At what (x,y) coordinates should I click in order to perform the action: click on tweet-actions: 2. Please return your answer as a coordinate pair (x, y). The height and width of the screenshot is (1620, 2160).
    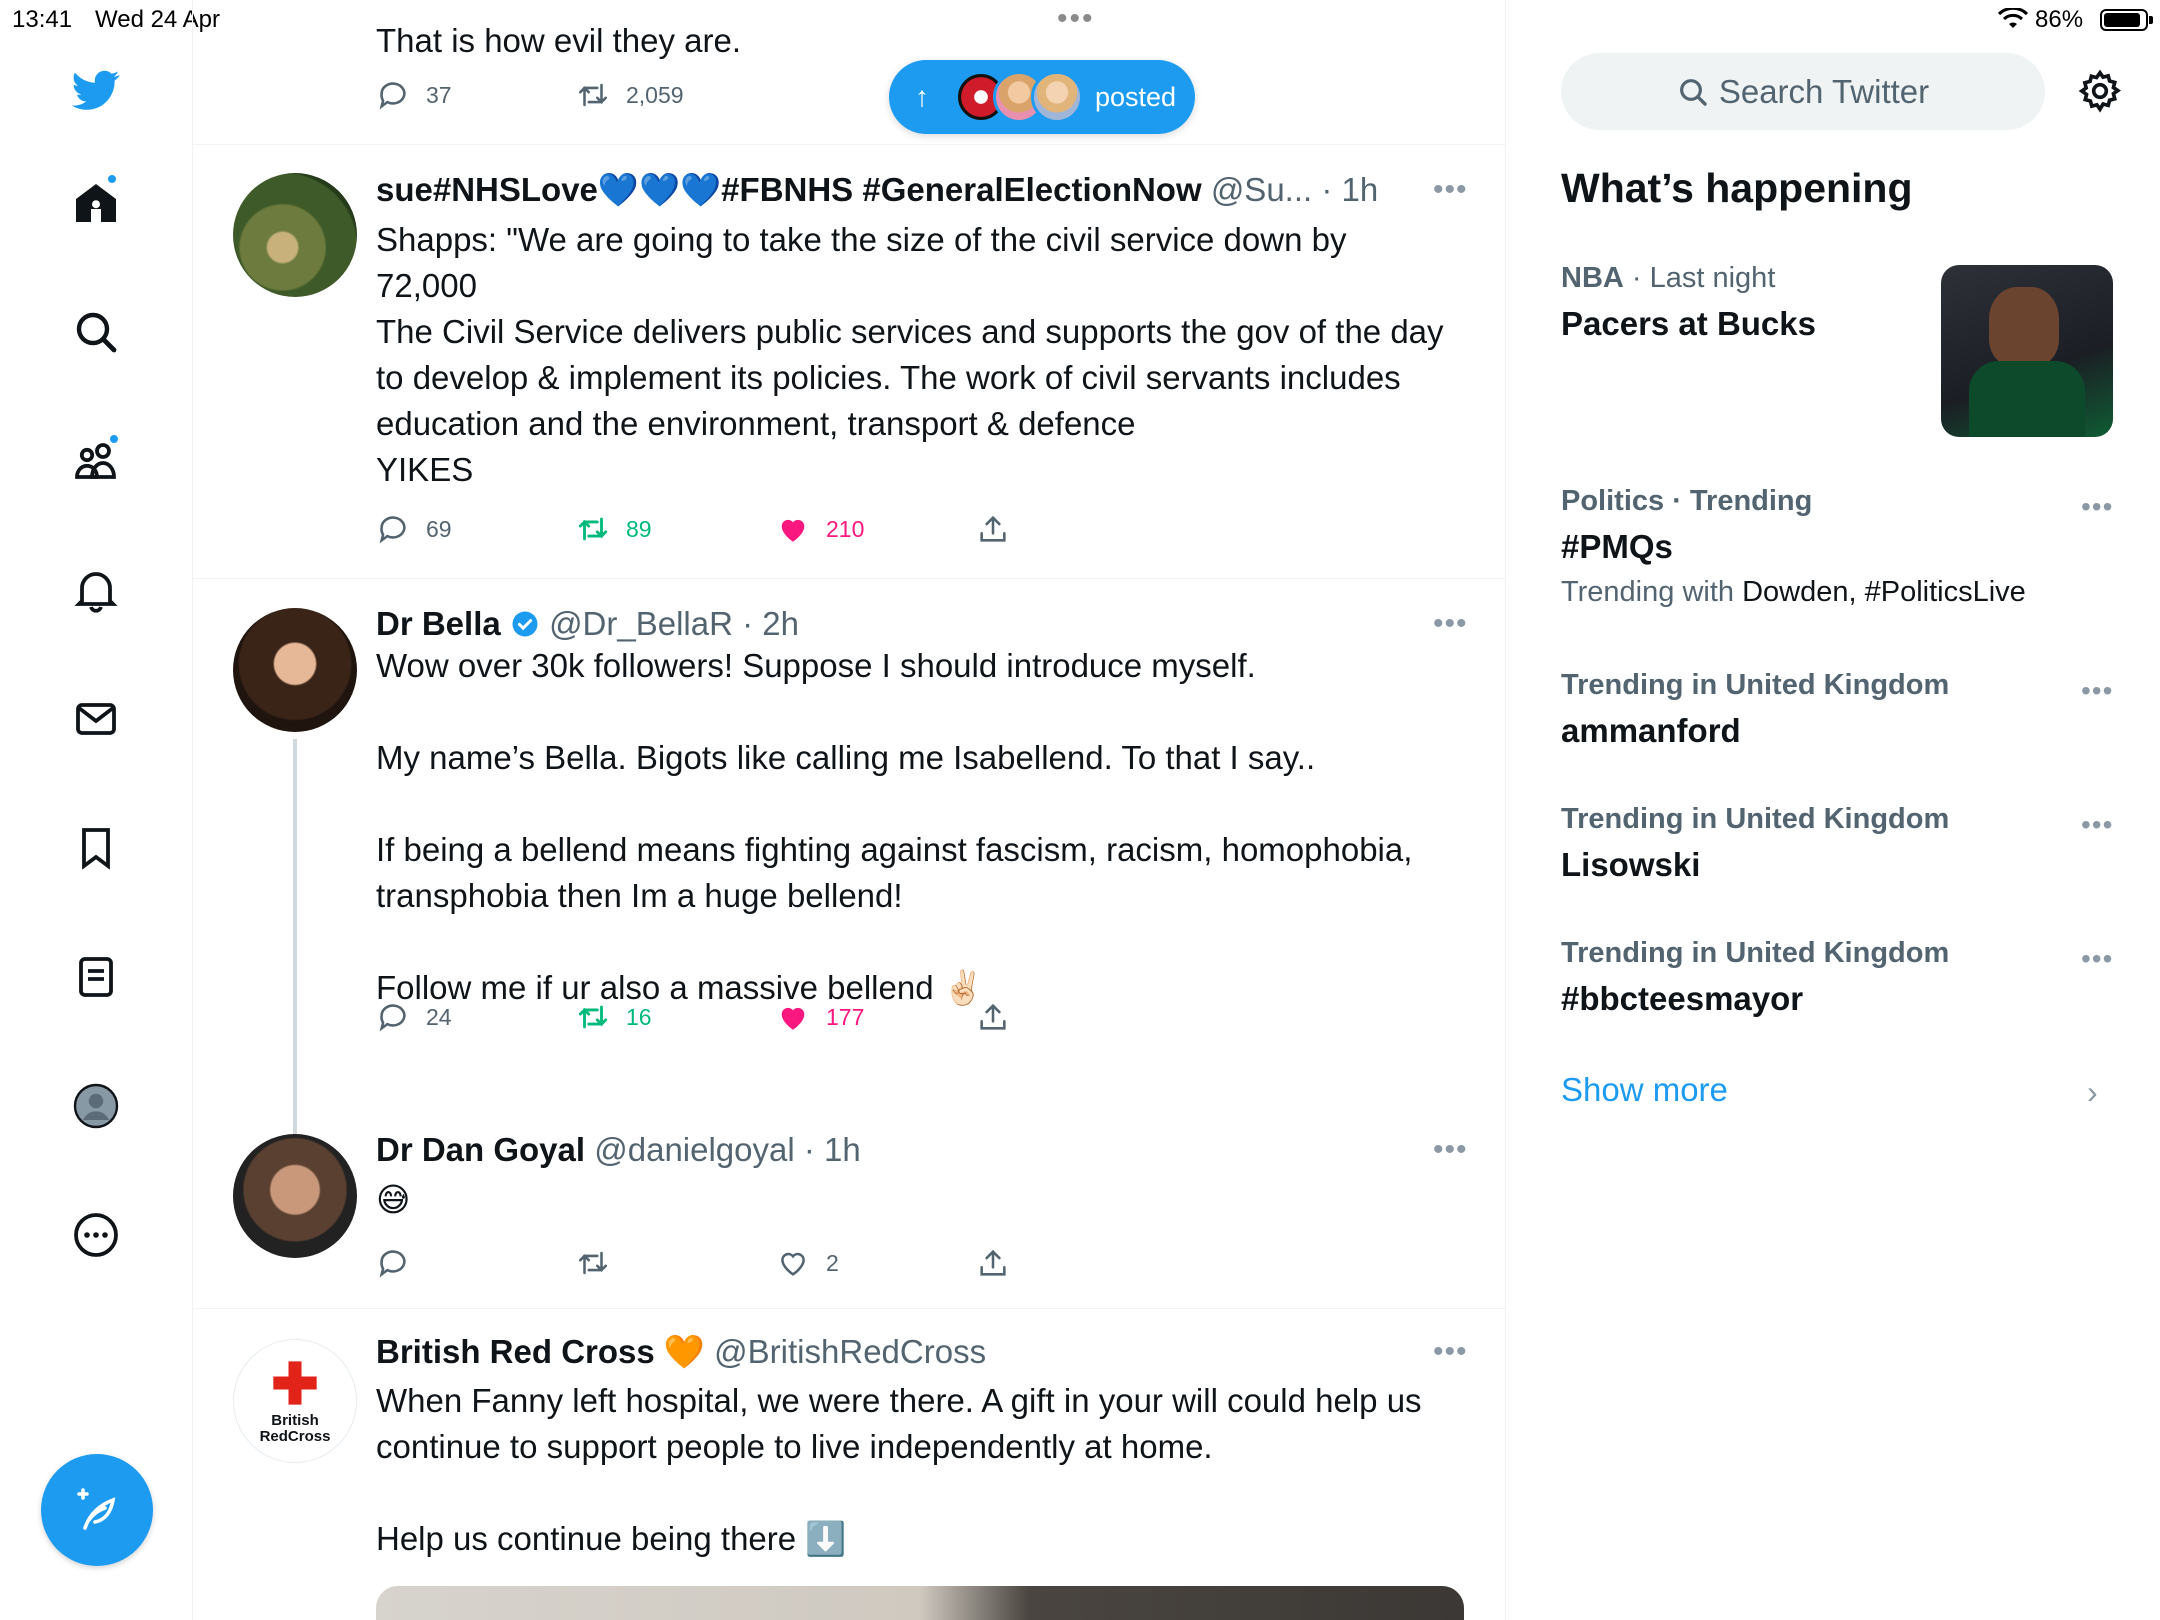
    Looking at the image, I should click on (916, 1263).